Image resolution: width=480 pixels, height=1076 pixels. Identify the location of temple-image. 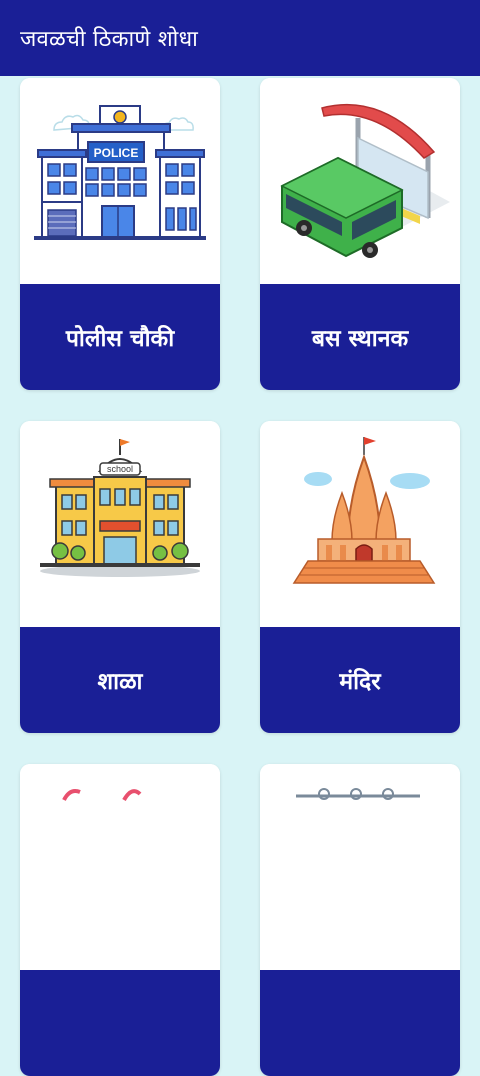
(360, 524).